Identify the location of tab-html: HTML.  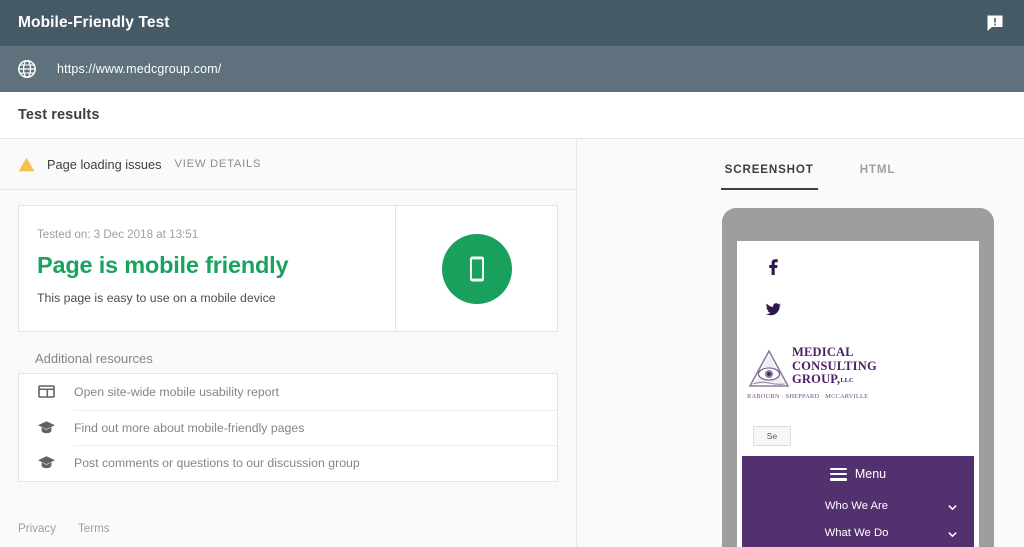
(878, 176).